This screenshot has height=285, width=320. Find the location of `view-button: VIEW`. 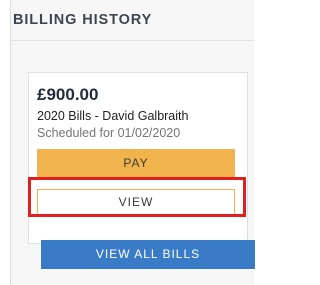

view-button: VIEW is located at coordinates (136, 202).